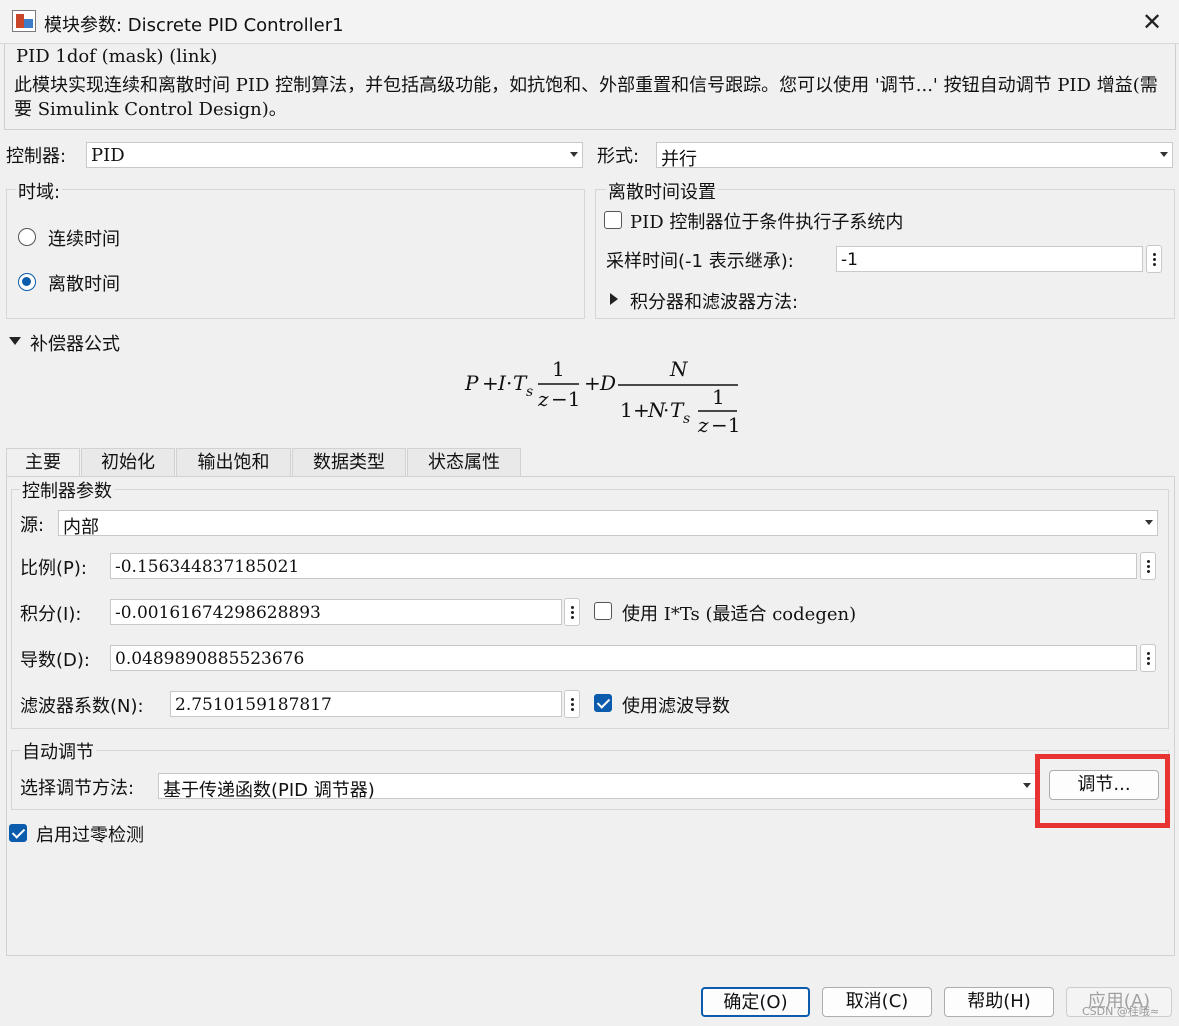 This screenshot has height=1026, width=1179. I want to click on radio-continuous, so click(27, 237).